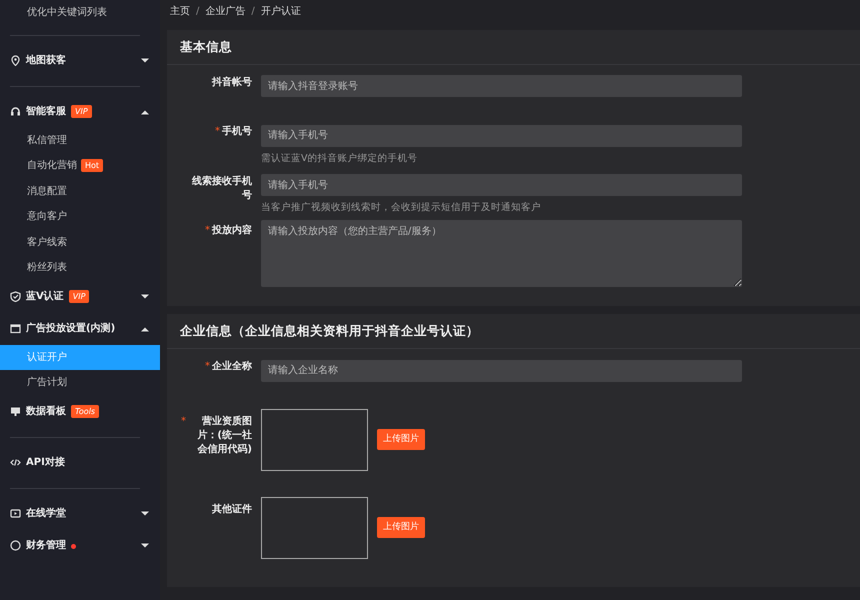  I want to click on hint-text: 需认证蓝V的抖音账户绑定的手机号, so click(339, 158).